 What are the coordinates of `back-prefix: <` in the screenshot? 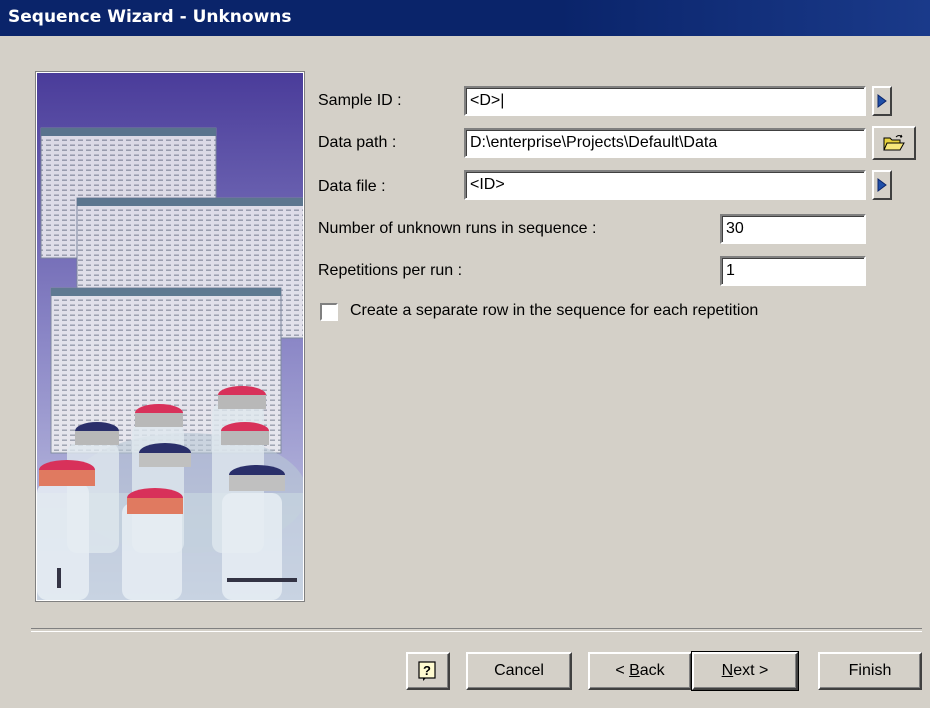 It's located at (622, 670).